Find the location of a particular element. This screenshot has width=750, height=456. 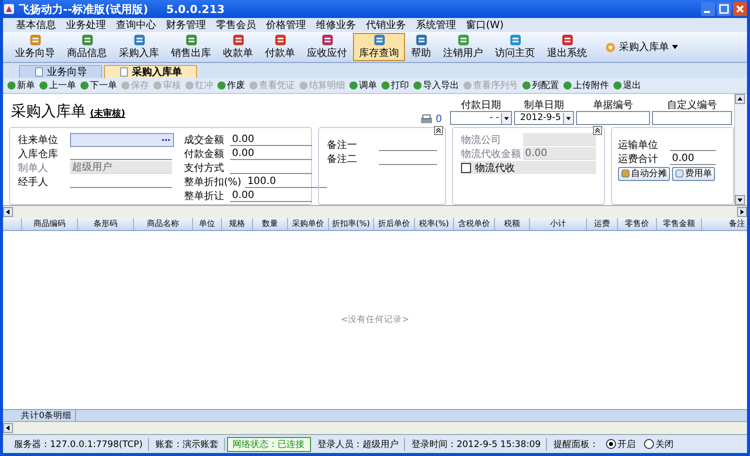

action-button: 作废 is located at coordinates (231, 85).